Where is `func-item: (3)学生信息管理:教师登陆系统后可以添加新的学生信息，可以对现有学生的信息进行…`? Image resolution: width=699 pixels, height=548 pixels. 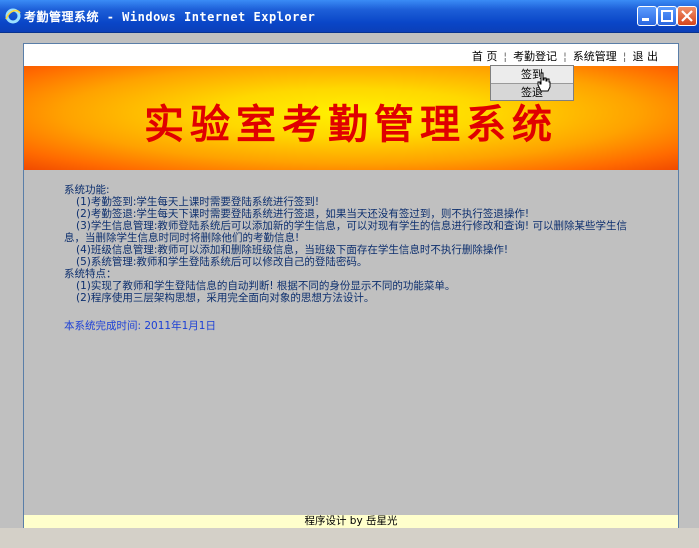 func-item: (3)学生信息管理:教师登陆系统后可以添加新的学生信息，可以对现有学生的信息进行… is located at coordinates (351, 226).